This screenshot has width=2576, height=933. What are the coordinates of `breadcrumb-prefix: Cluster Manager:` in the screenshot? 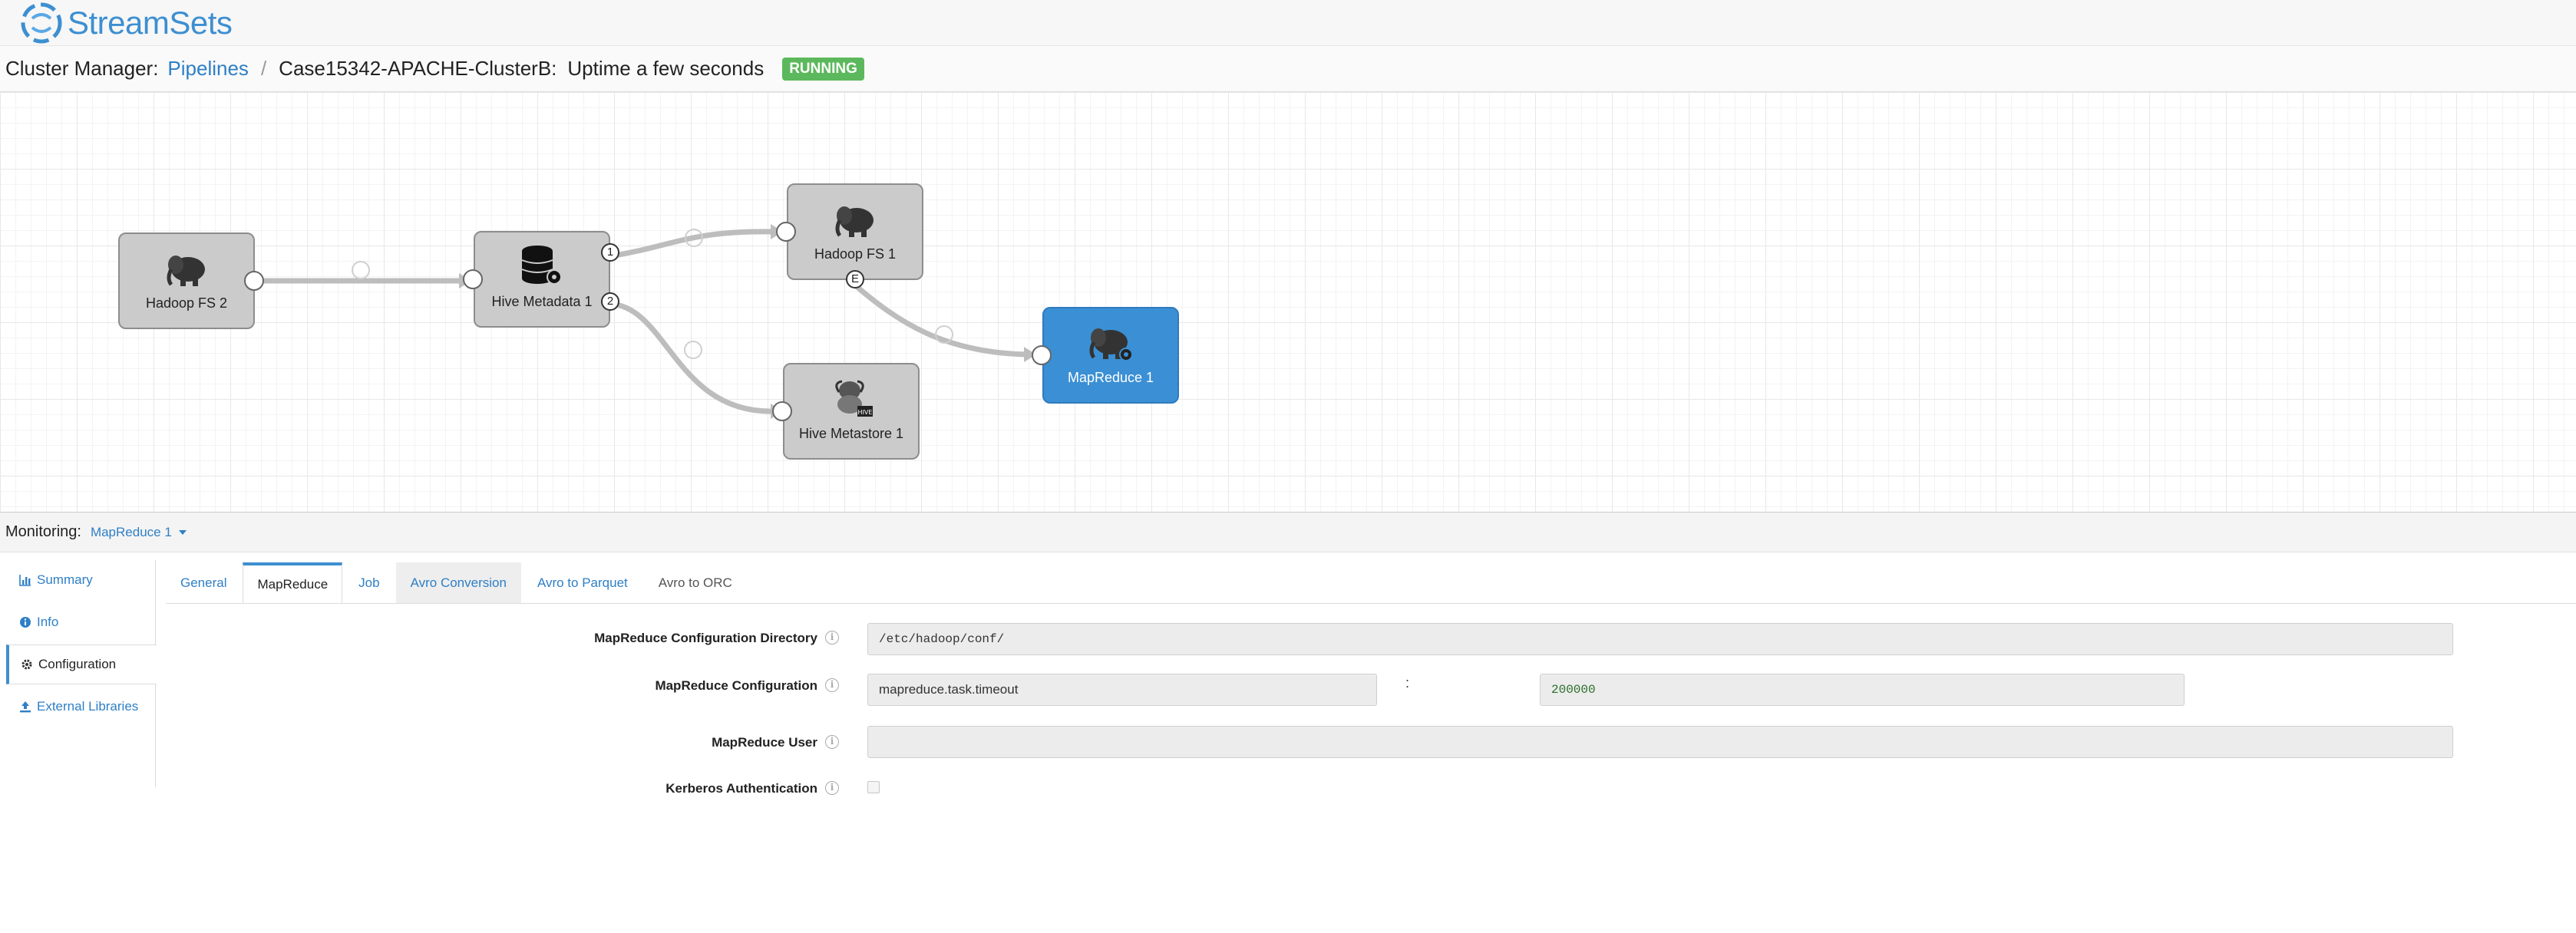 It's located at (82, 68).